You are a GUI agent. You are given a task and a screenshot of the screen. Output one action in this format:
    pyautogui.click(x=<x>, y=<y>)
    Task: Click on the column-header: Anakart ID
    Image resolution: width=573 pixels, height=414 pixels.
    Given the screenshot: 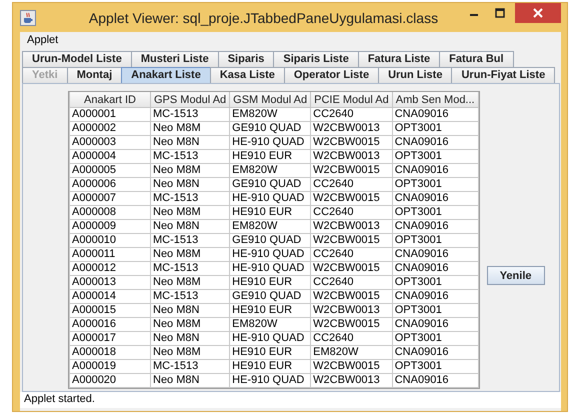 What is the action you would take?
    pyautogui.click(x=110, y=100)
    